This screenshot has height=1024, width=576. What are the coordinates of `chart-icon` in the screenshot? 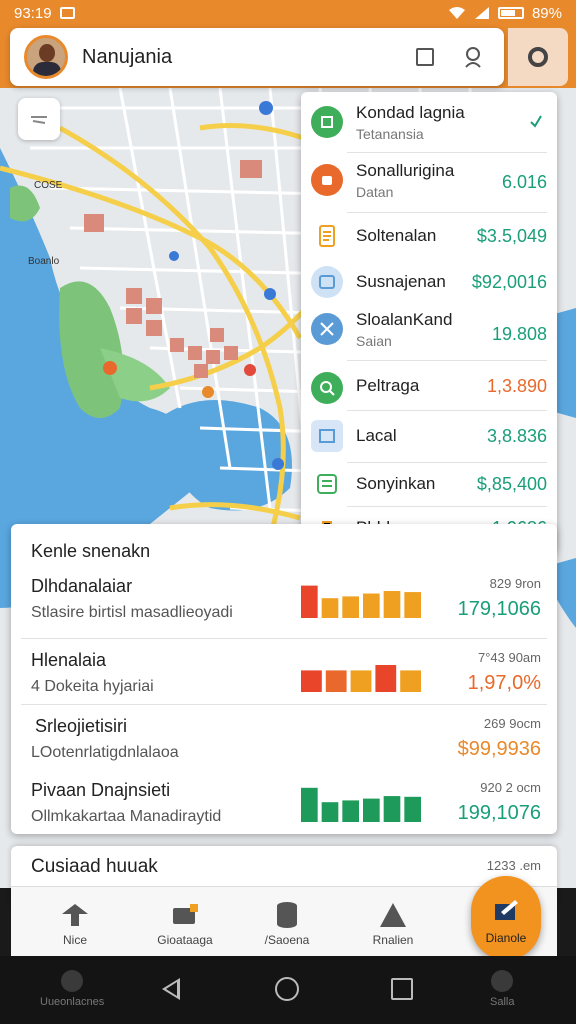 It's located at (327, 180).